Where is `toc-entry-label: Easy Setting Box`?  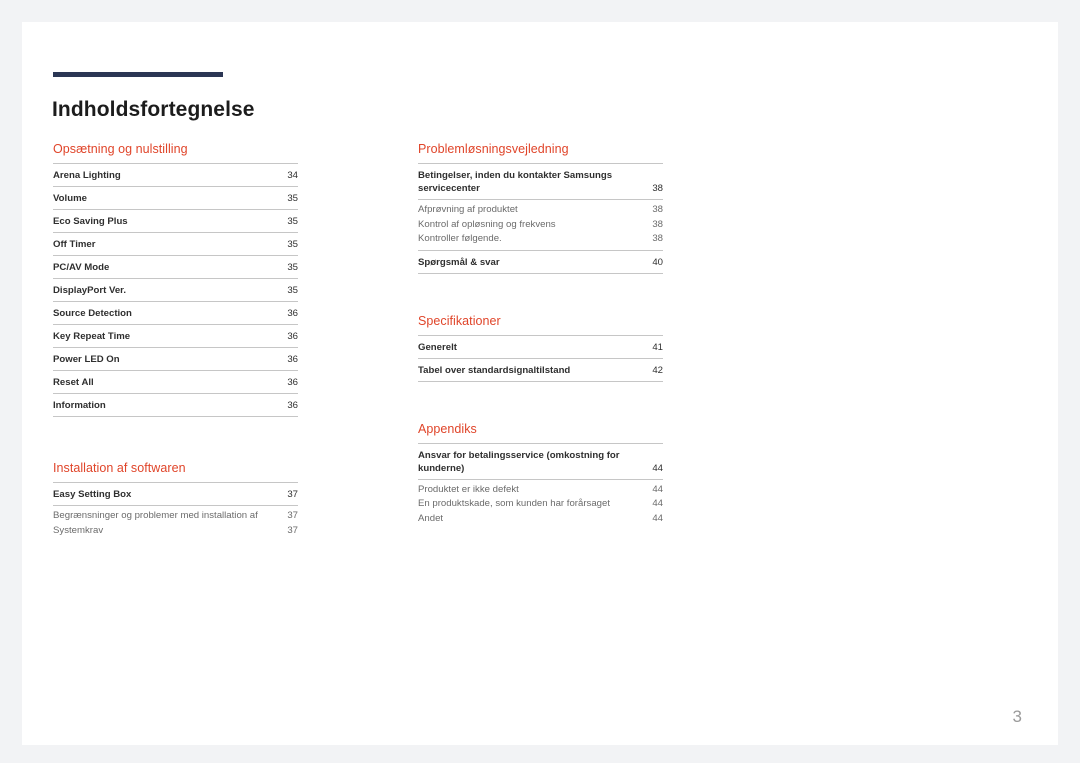 toc-entry-label: Easy Setting Box is located at coordinates (92, 494).